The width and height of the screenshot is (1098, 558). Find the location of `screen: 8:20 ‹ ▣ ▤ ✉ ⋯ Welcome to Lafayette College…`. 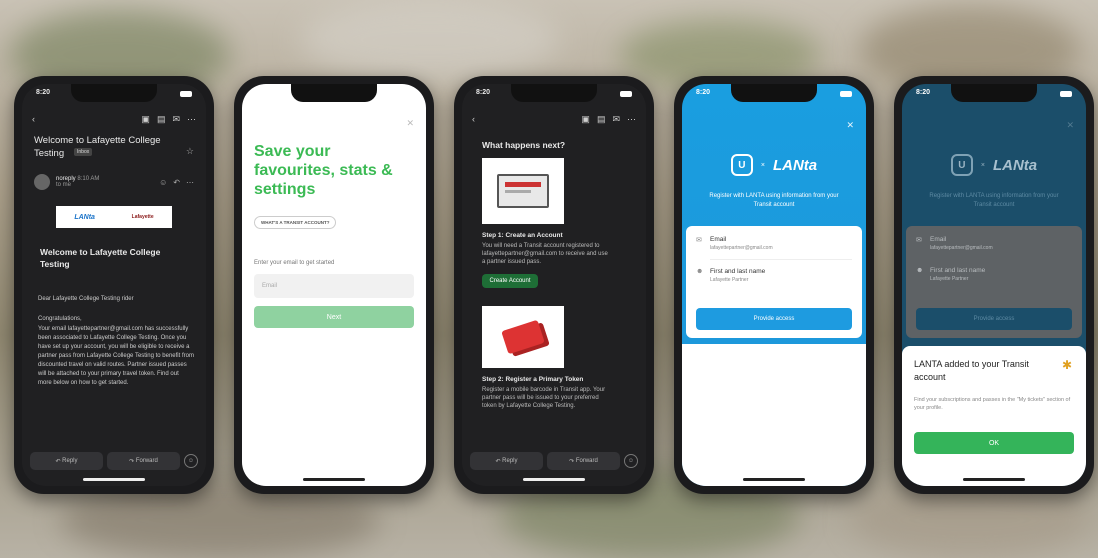

screen: 8:20 ‹ ▣ ▤ ✉ ⋯ Welcome to Lafayette College… is located at coordinates (114, 285).